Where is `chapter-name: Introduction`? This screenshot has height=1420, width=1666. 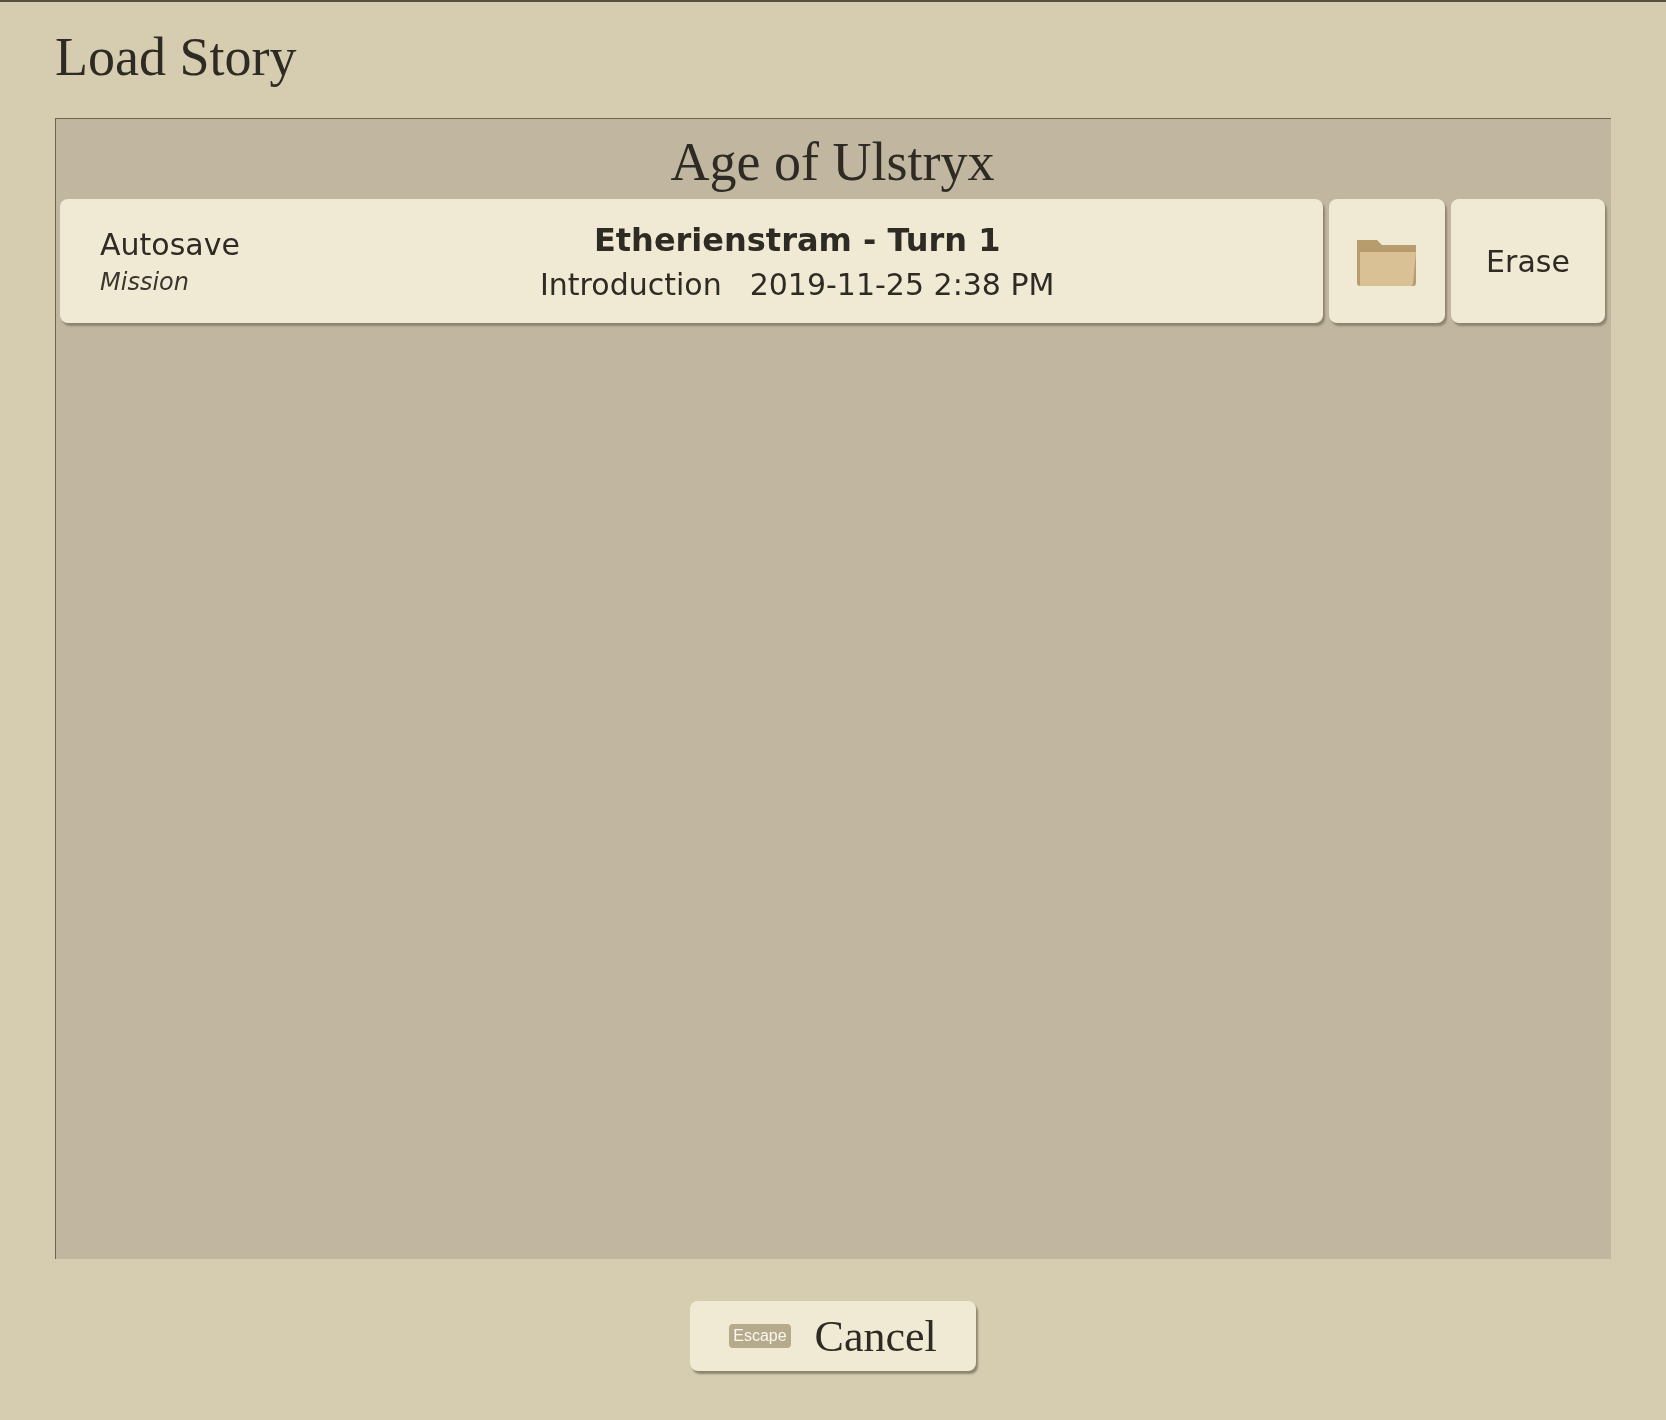 chapter-name: Introduction is located at coordinates (631, 284).